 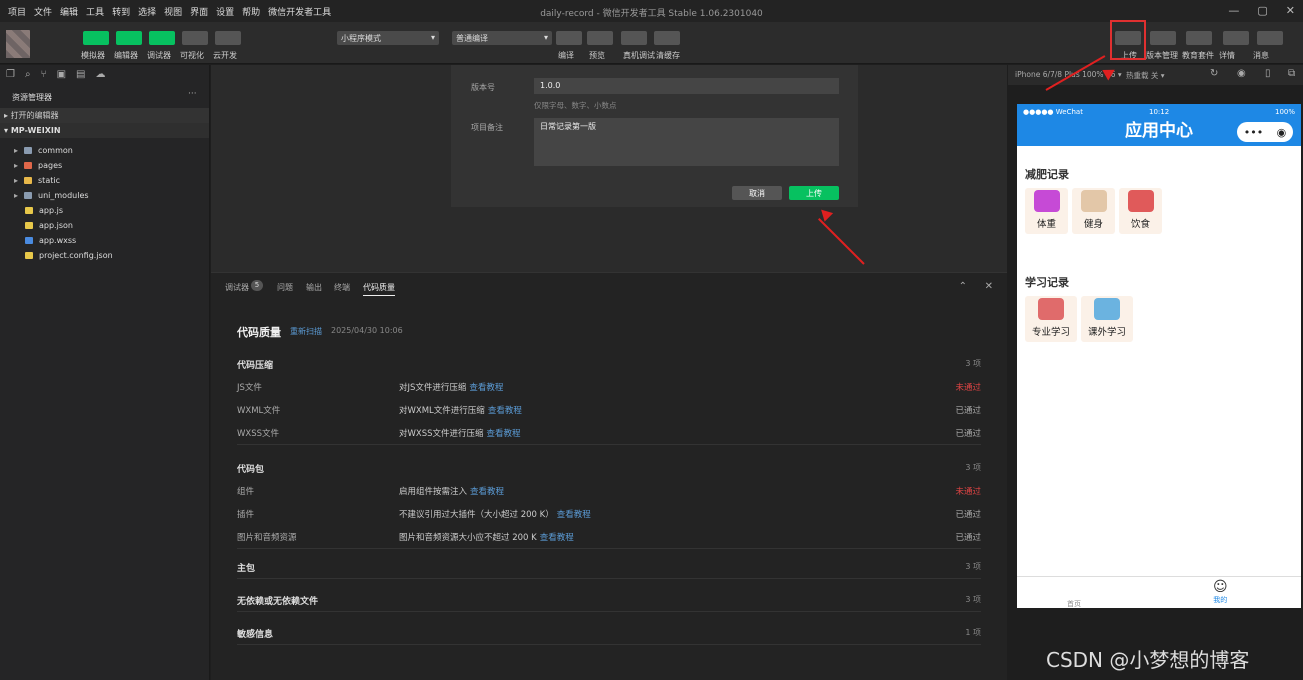 What do you see at coordinates (609, 600) in the screenshot?
I see `section-header: 无依赖或无依赖文件 3 项` at bounding box center [609, 600].